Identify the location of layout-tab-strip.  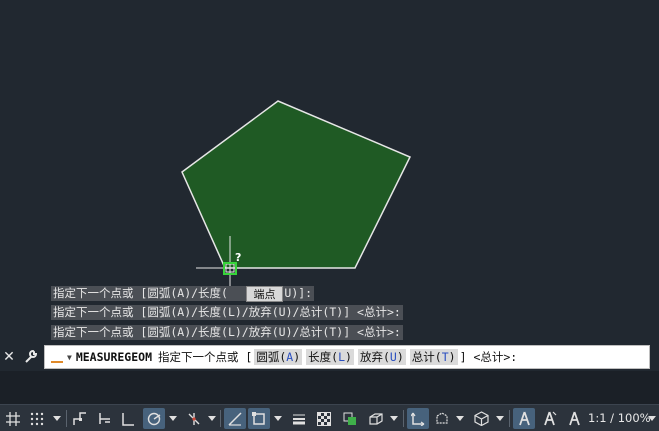
(329, 387).